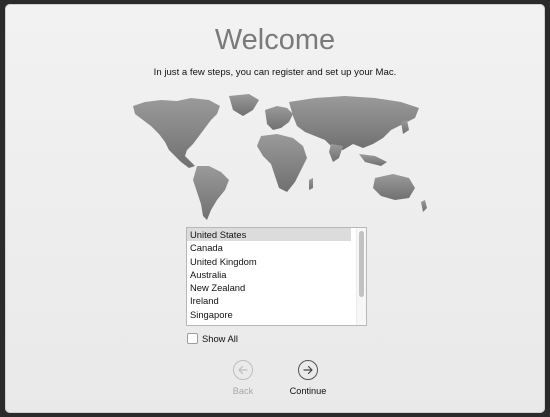 The image size is (550, 417). What do you see at coordinates (269, 247) in the screenshot?
I see `country-item-canada: Canada` at bounding box center [269, 247].